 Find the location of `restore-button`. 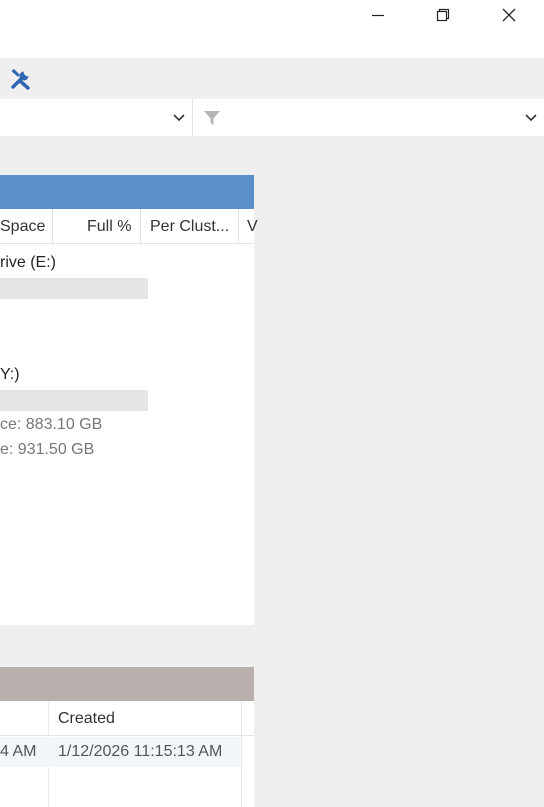

restore-button is located at coordinates (443, 15).